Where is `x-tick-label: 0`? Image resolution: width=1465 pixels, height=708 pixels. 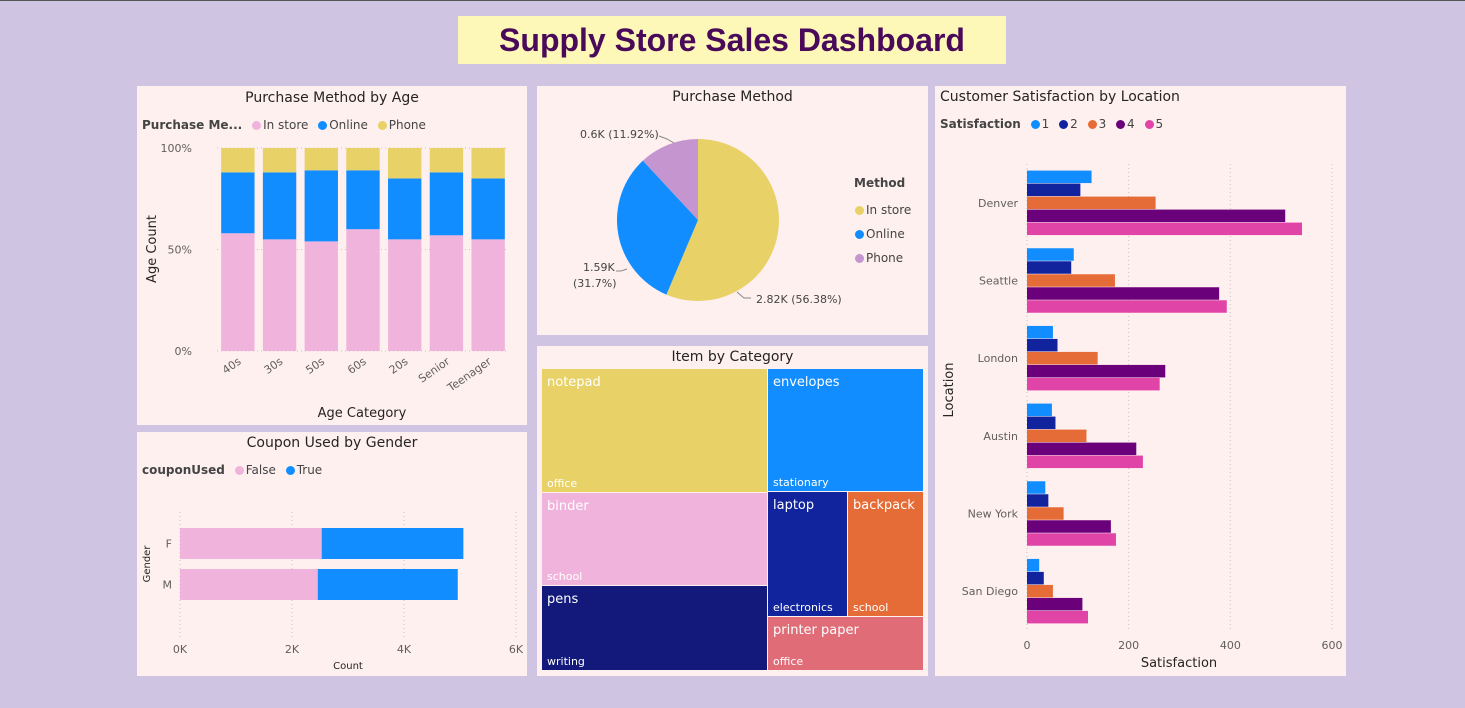 x-tick-label: 0 is located at coordinates (1027, 645).